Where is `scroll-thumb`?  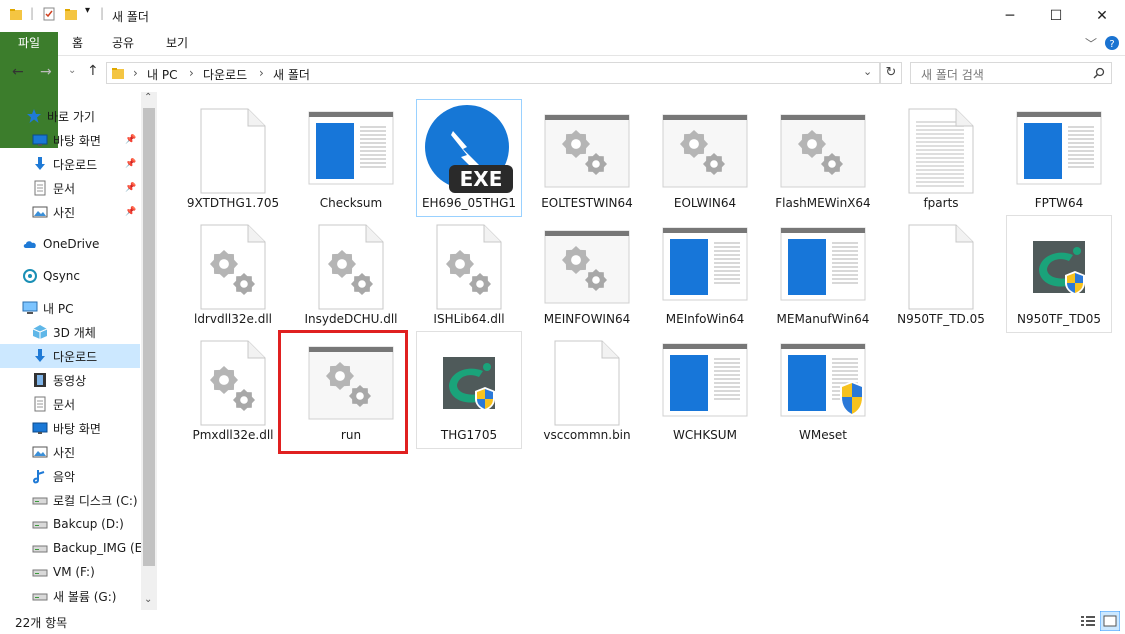
scroll-thumb is located at coordinates (149, 337).